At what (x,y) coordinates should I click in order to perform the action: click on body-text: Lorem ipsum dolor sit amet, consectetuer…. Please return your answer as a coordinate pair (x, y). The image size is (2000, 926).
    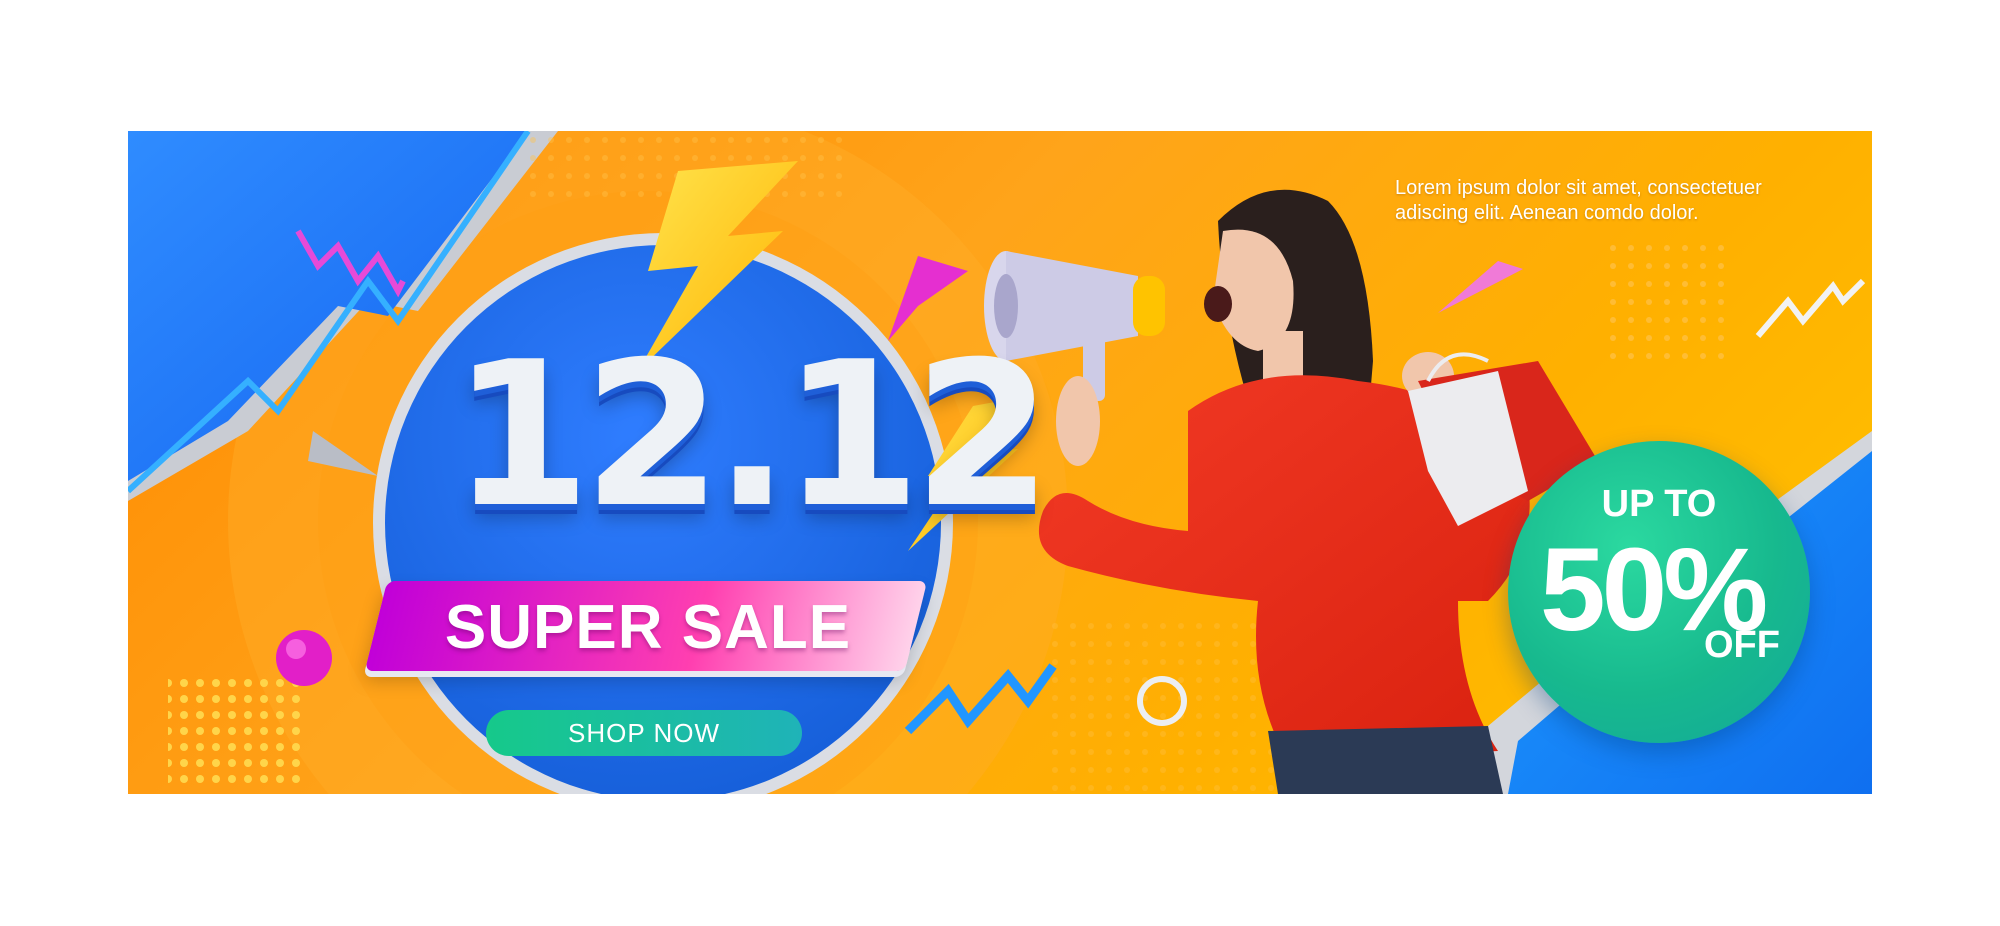
    Looking at the image, I should click on (1578, 200).